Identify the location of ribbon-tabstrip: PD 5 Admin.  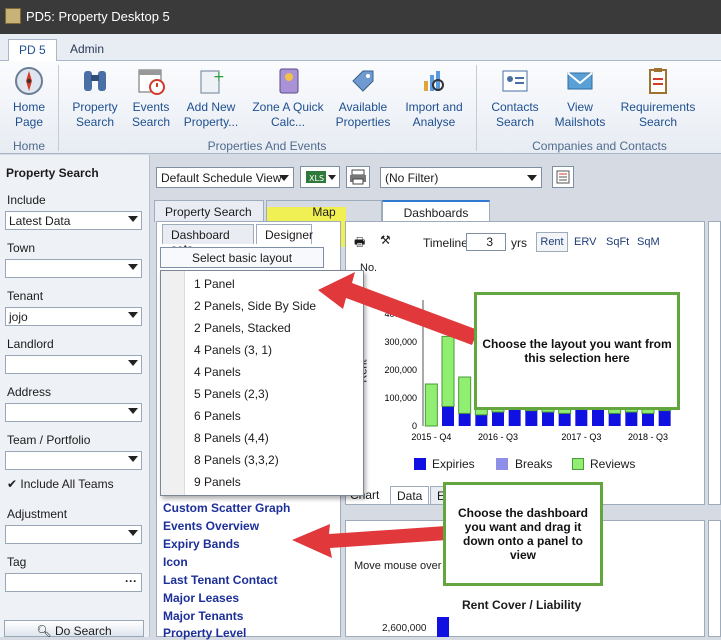
(360, 48).